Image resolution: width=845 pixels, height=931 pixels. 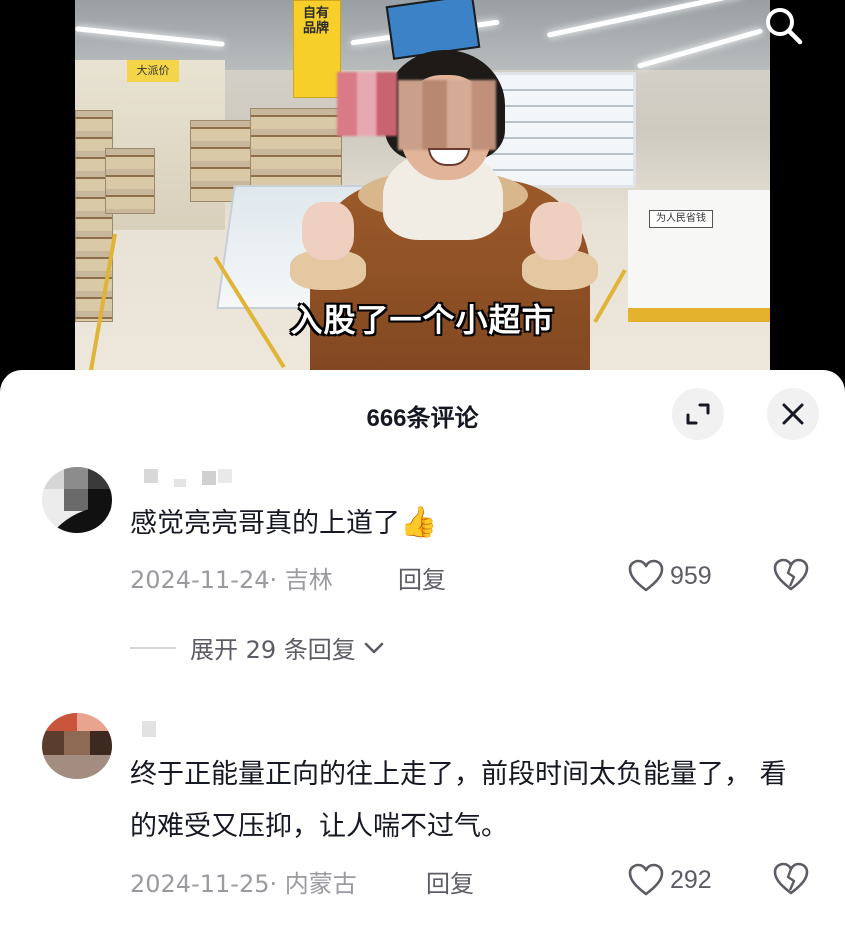 What do you see at coordinates (265, 523) in the screenshot?
I see `comment-body: 感觉亮亮哥真的上道了` at bounding box center [265, 523].